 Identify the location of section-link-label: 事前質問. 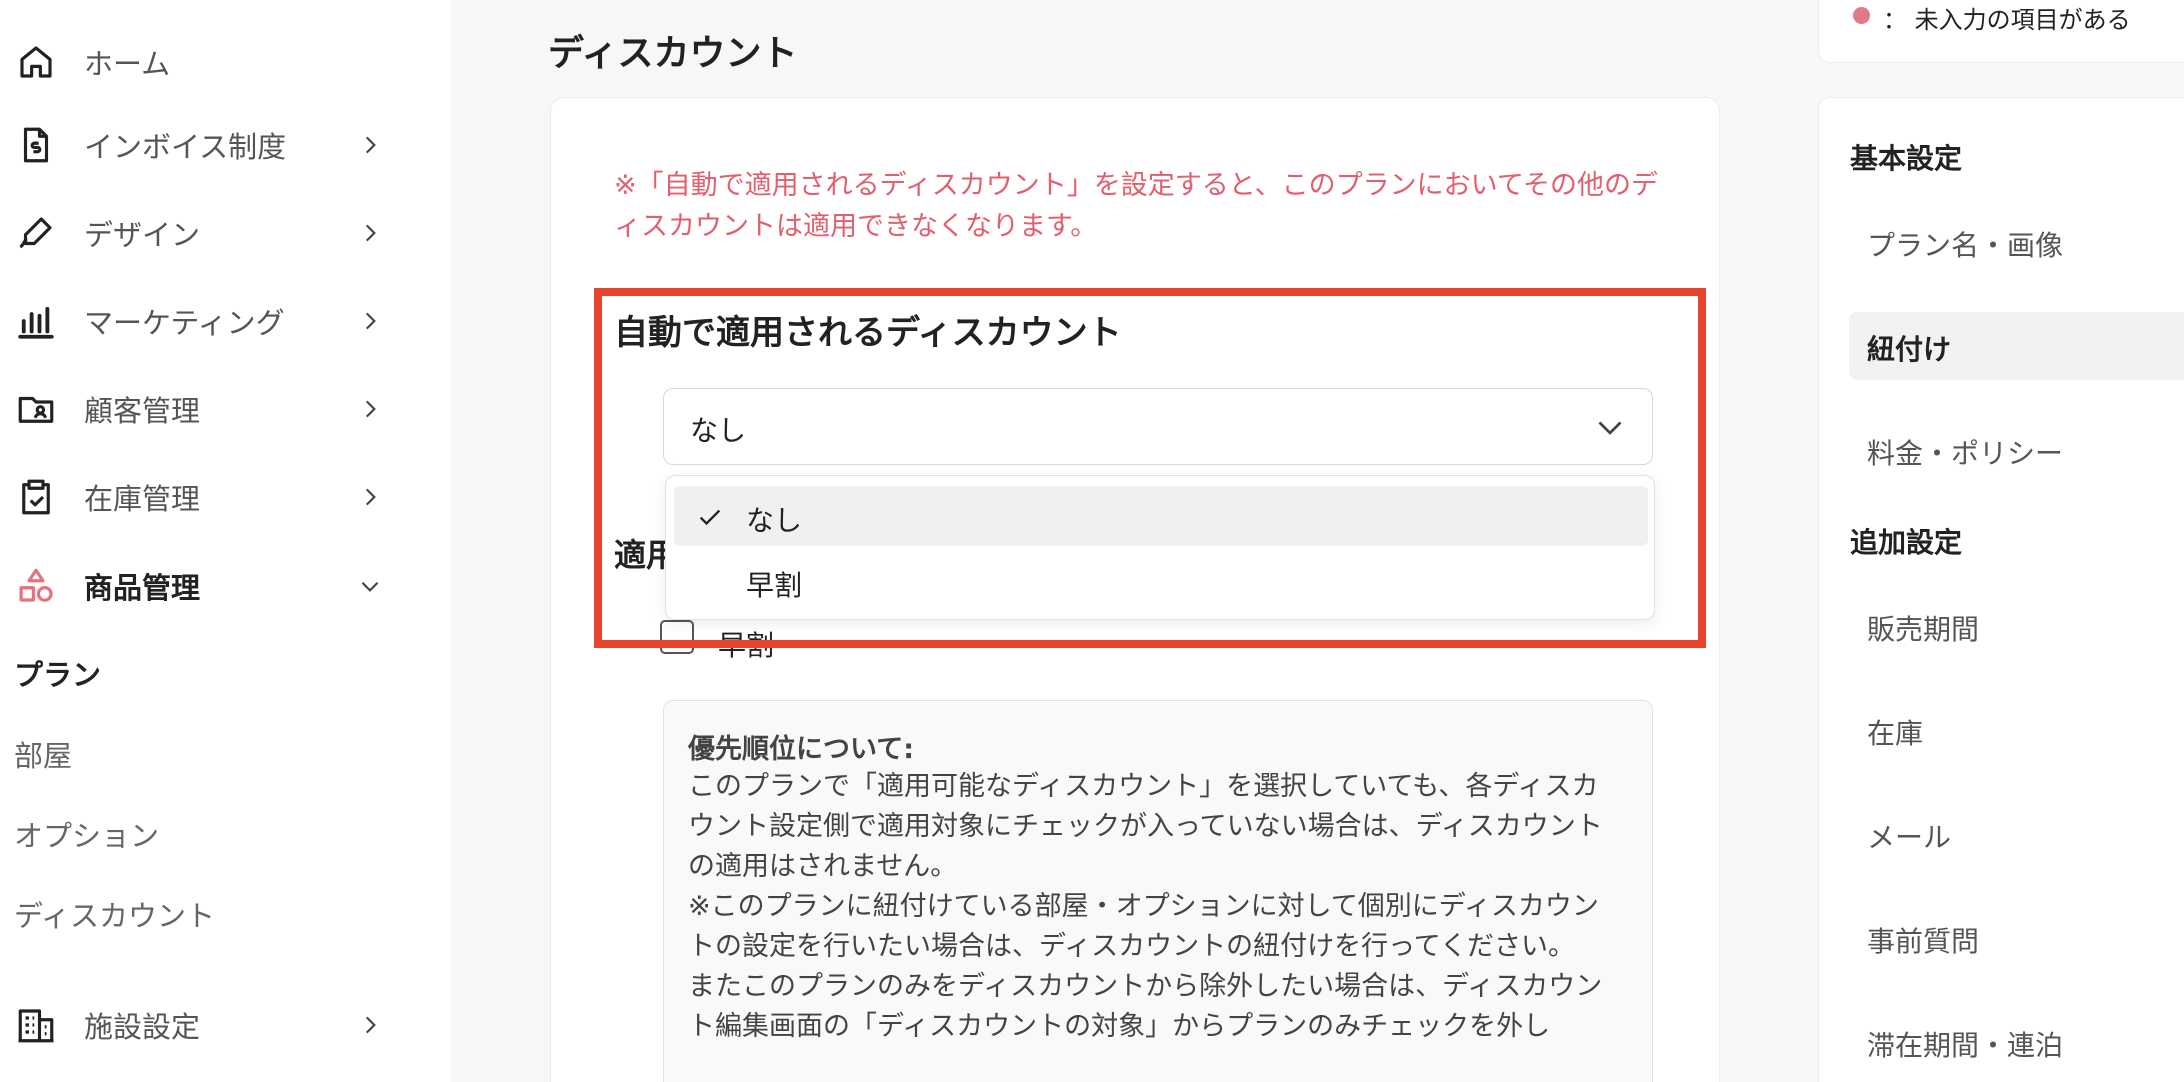
(1923, 941).